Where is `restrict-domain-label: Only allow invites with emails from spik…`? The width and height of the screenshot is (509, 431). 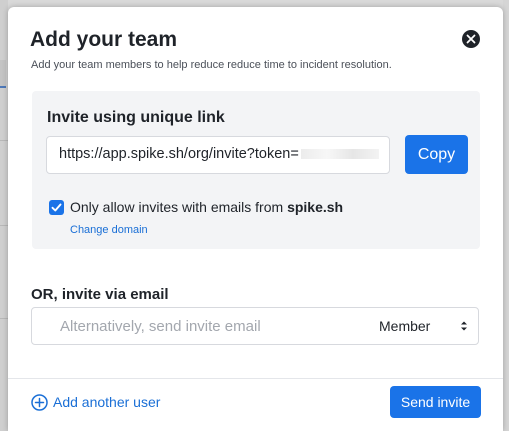 restrict-domain-label: Only allow invites with emails from spik… is located at coordinates (206, 207).